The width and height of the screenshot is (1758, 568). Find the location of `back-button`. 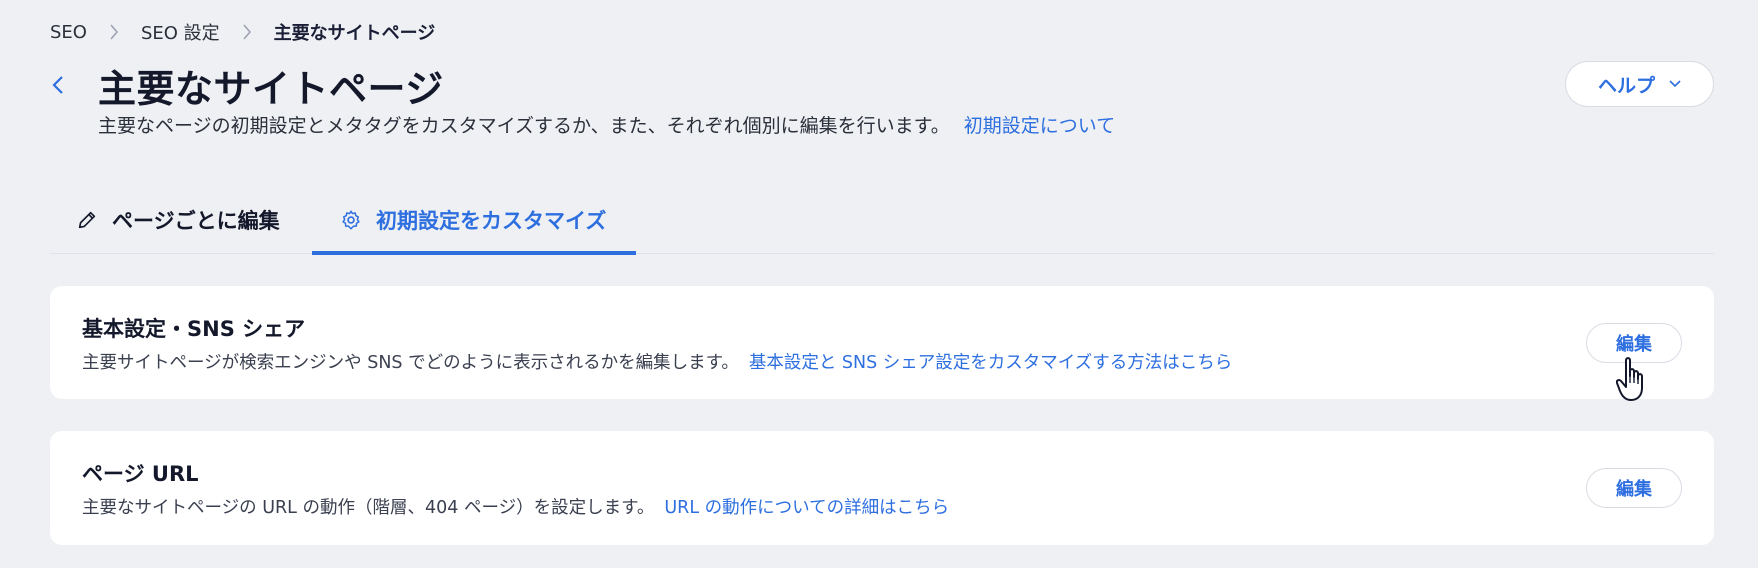

back-button is located at coordinates (58, 85).